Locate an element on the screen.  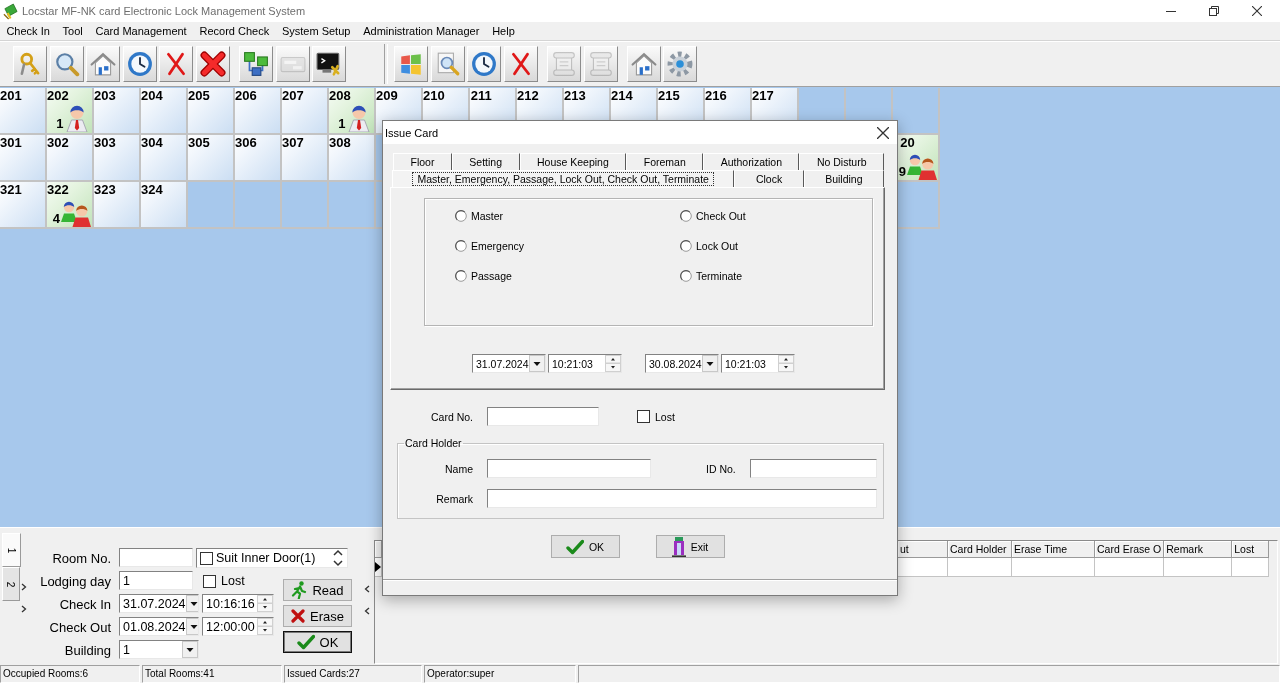
room-number: 307 is located at coordinates (293, 142).